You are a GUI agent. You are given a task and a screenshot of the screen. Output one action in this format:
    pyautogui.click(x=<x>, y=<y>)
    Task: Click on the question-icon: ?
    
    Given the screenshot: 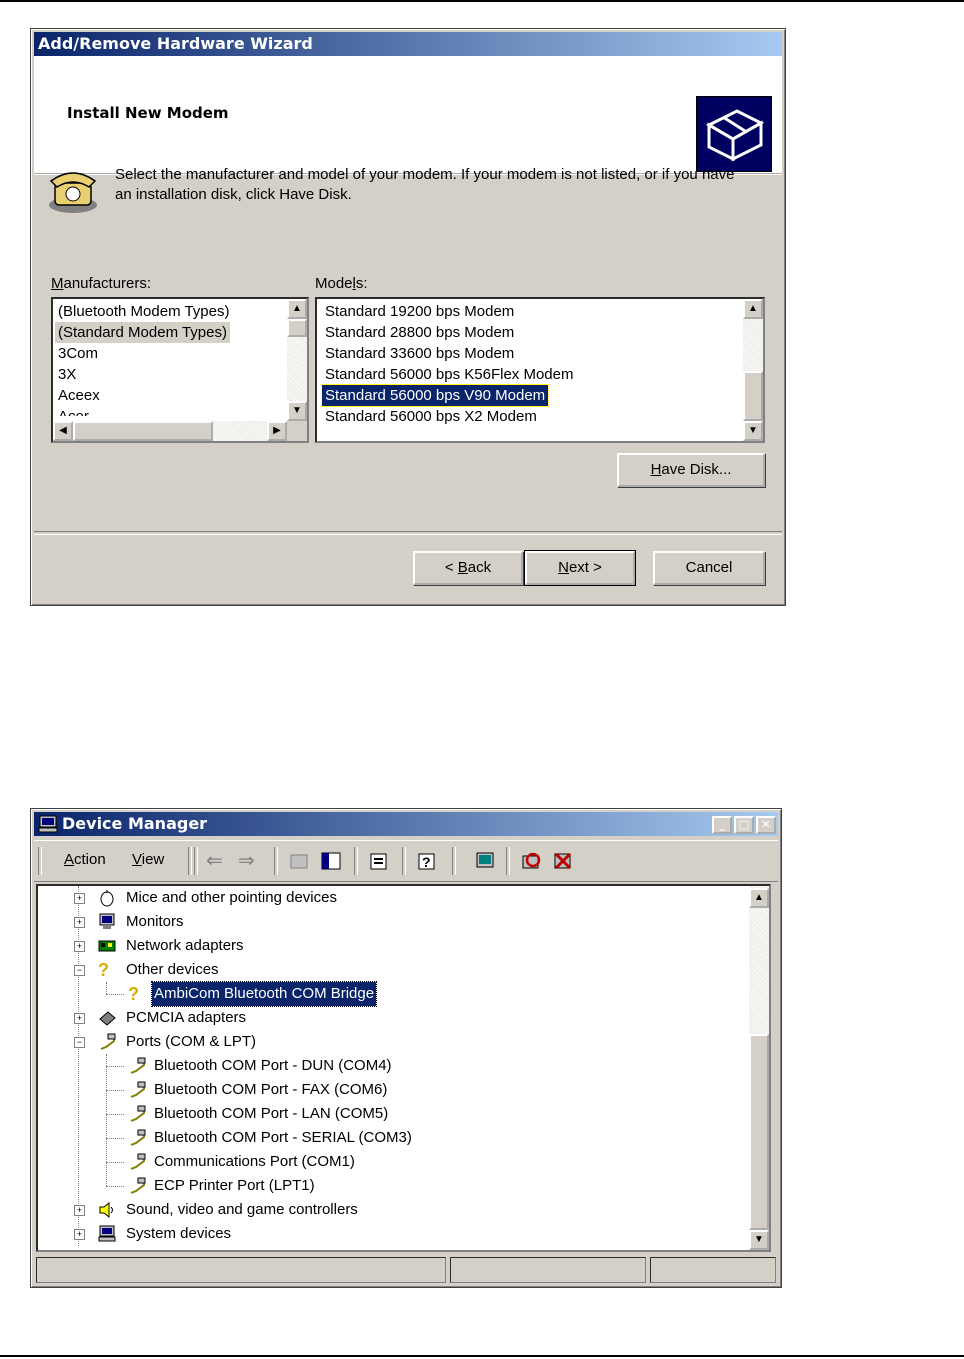 What is the action you would take?
    pyautogui.click(x=133, y=994)
    